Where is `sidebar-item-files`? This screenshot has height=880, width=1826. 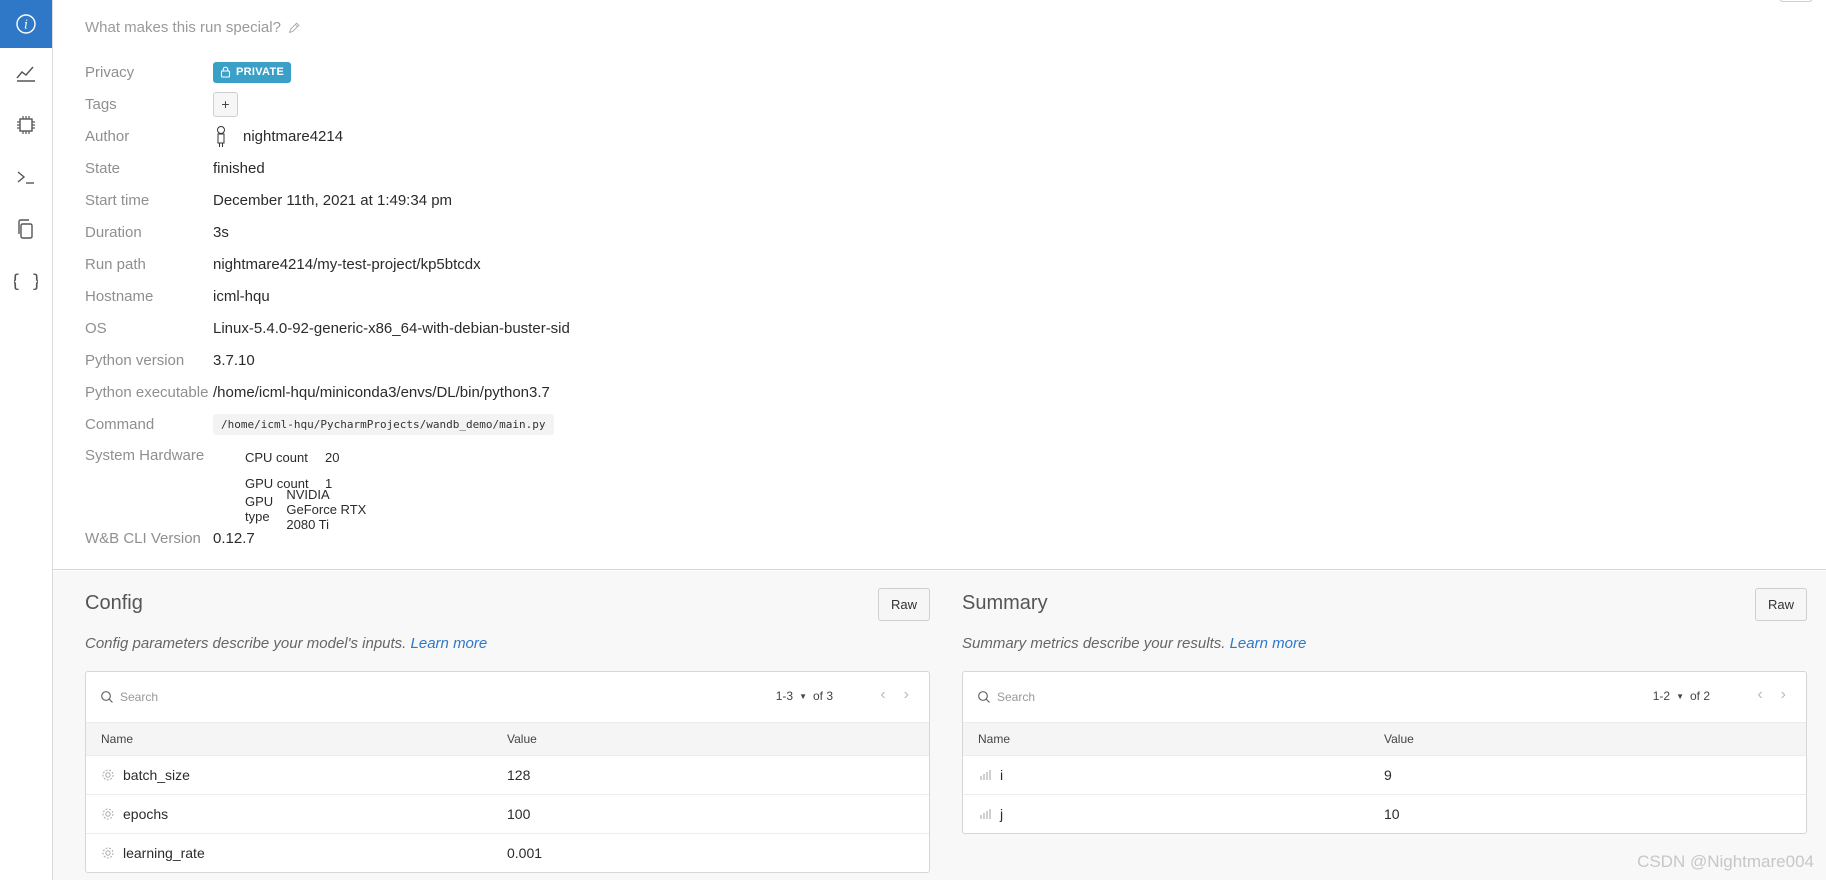
sidebar-item-files is located at coordinates (26, 229).